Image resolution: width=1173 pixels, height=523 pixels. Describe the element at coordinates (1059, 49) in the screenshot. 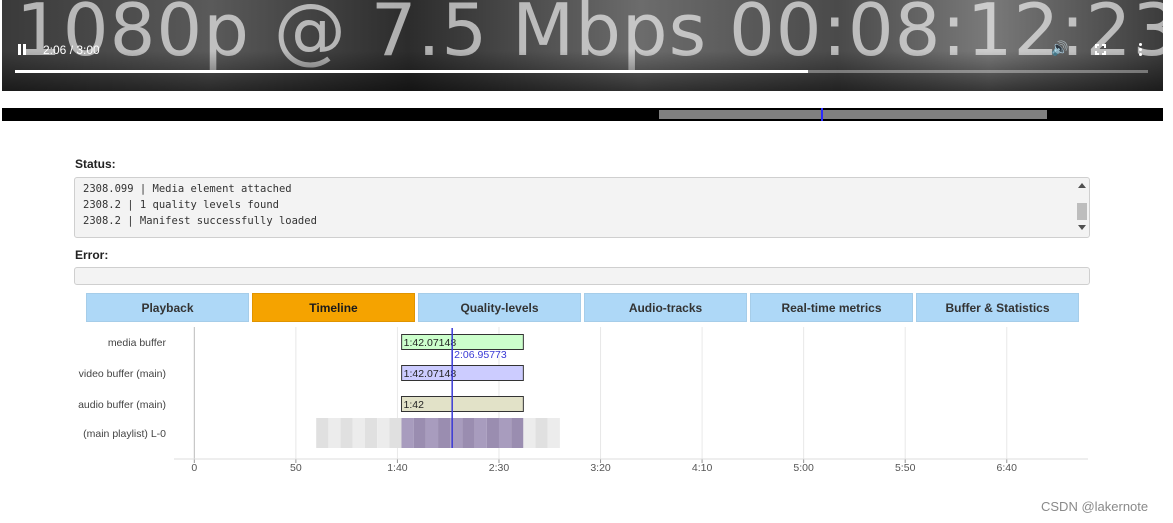

I see `volume-icon: 🔊` at that location.